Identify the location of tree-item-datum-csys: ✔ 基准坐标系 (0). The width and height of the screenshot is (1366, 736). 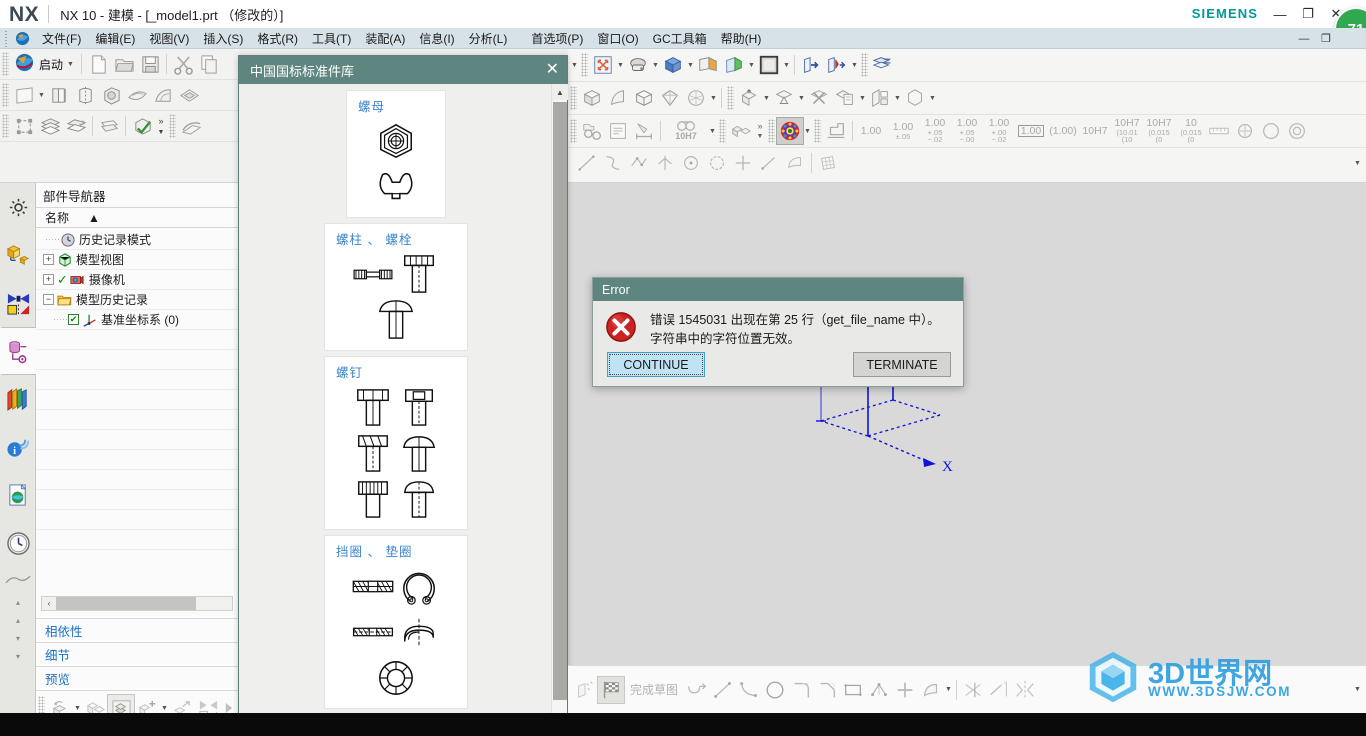
(137, 320).